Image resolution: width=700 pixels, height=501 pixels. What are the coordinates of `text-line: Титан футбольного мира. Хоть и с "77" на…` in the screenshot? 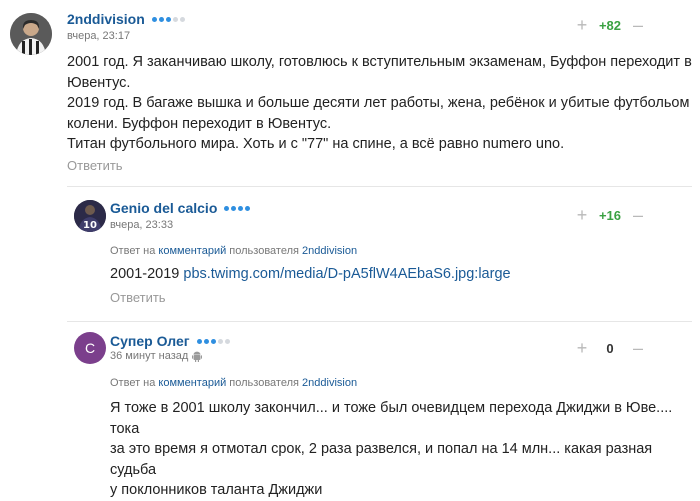 It's located at (316, 144).